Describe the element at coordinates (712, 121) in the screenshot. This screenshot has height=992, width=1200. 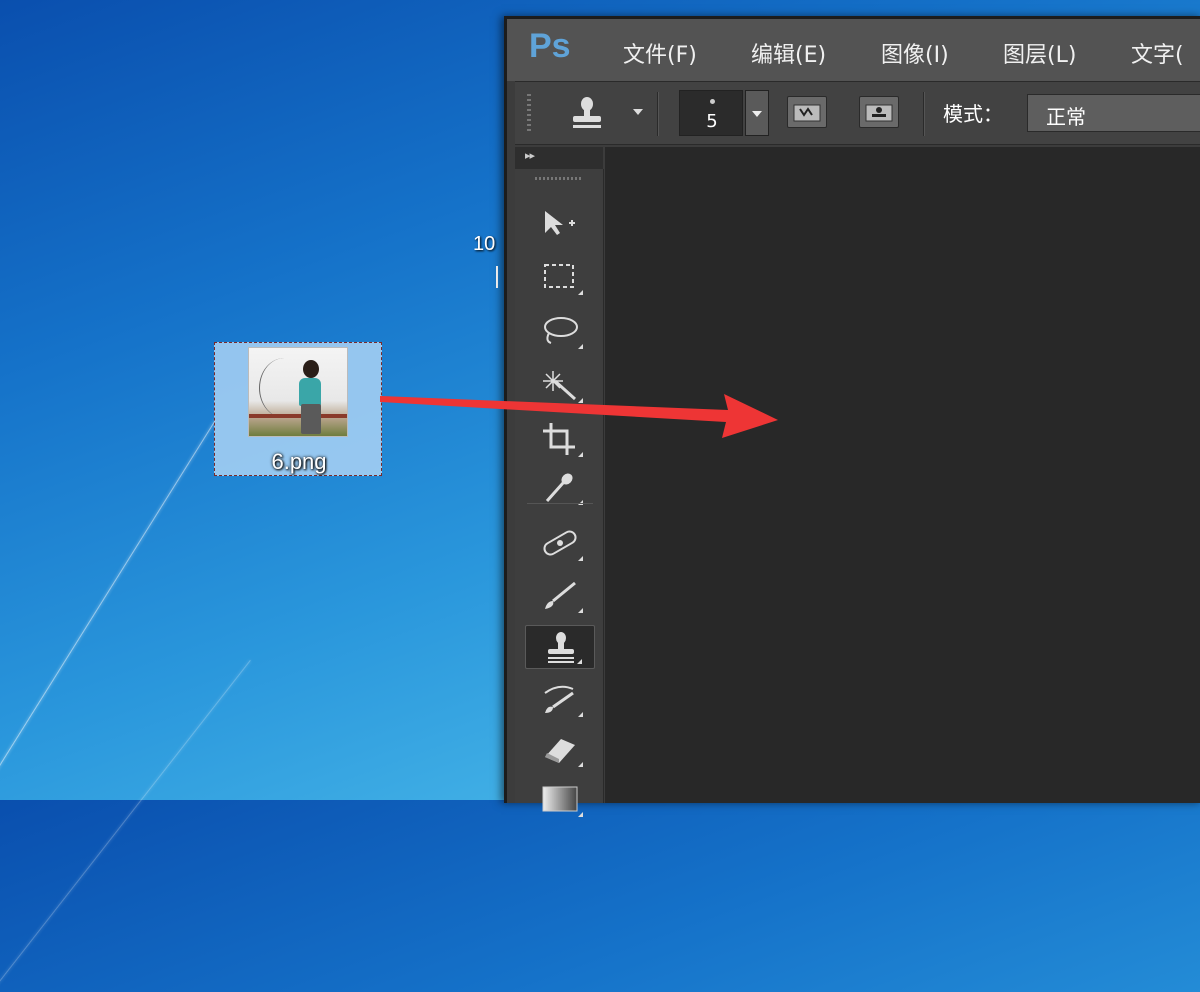
I see `brush-size-value: 5` at that location.